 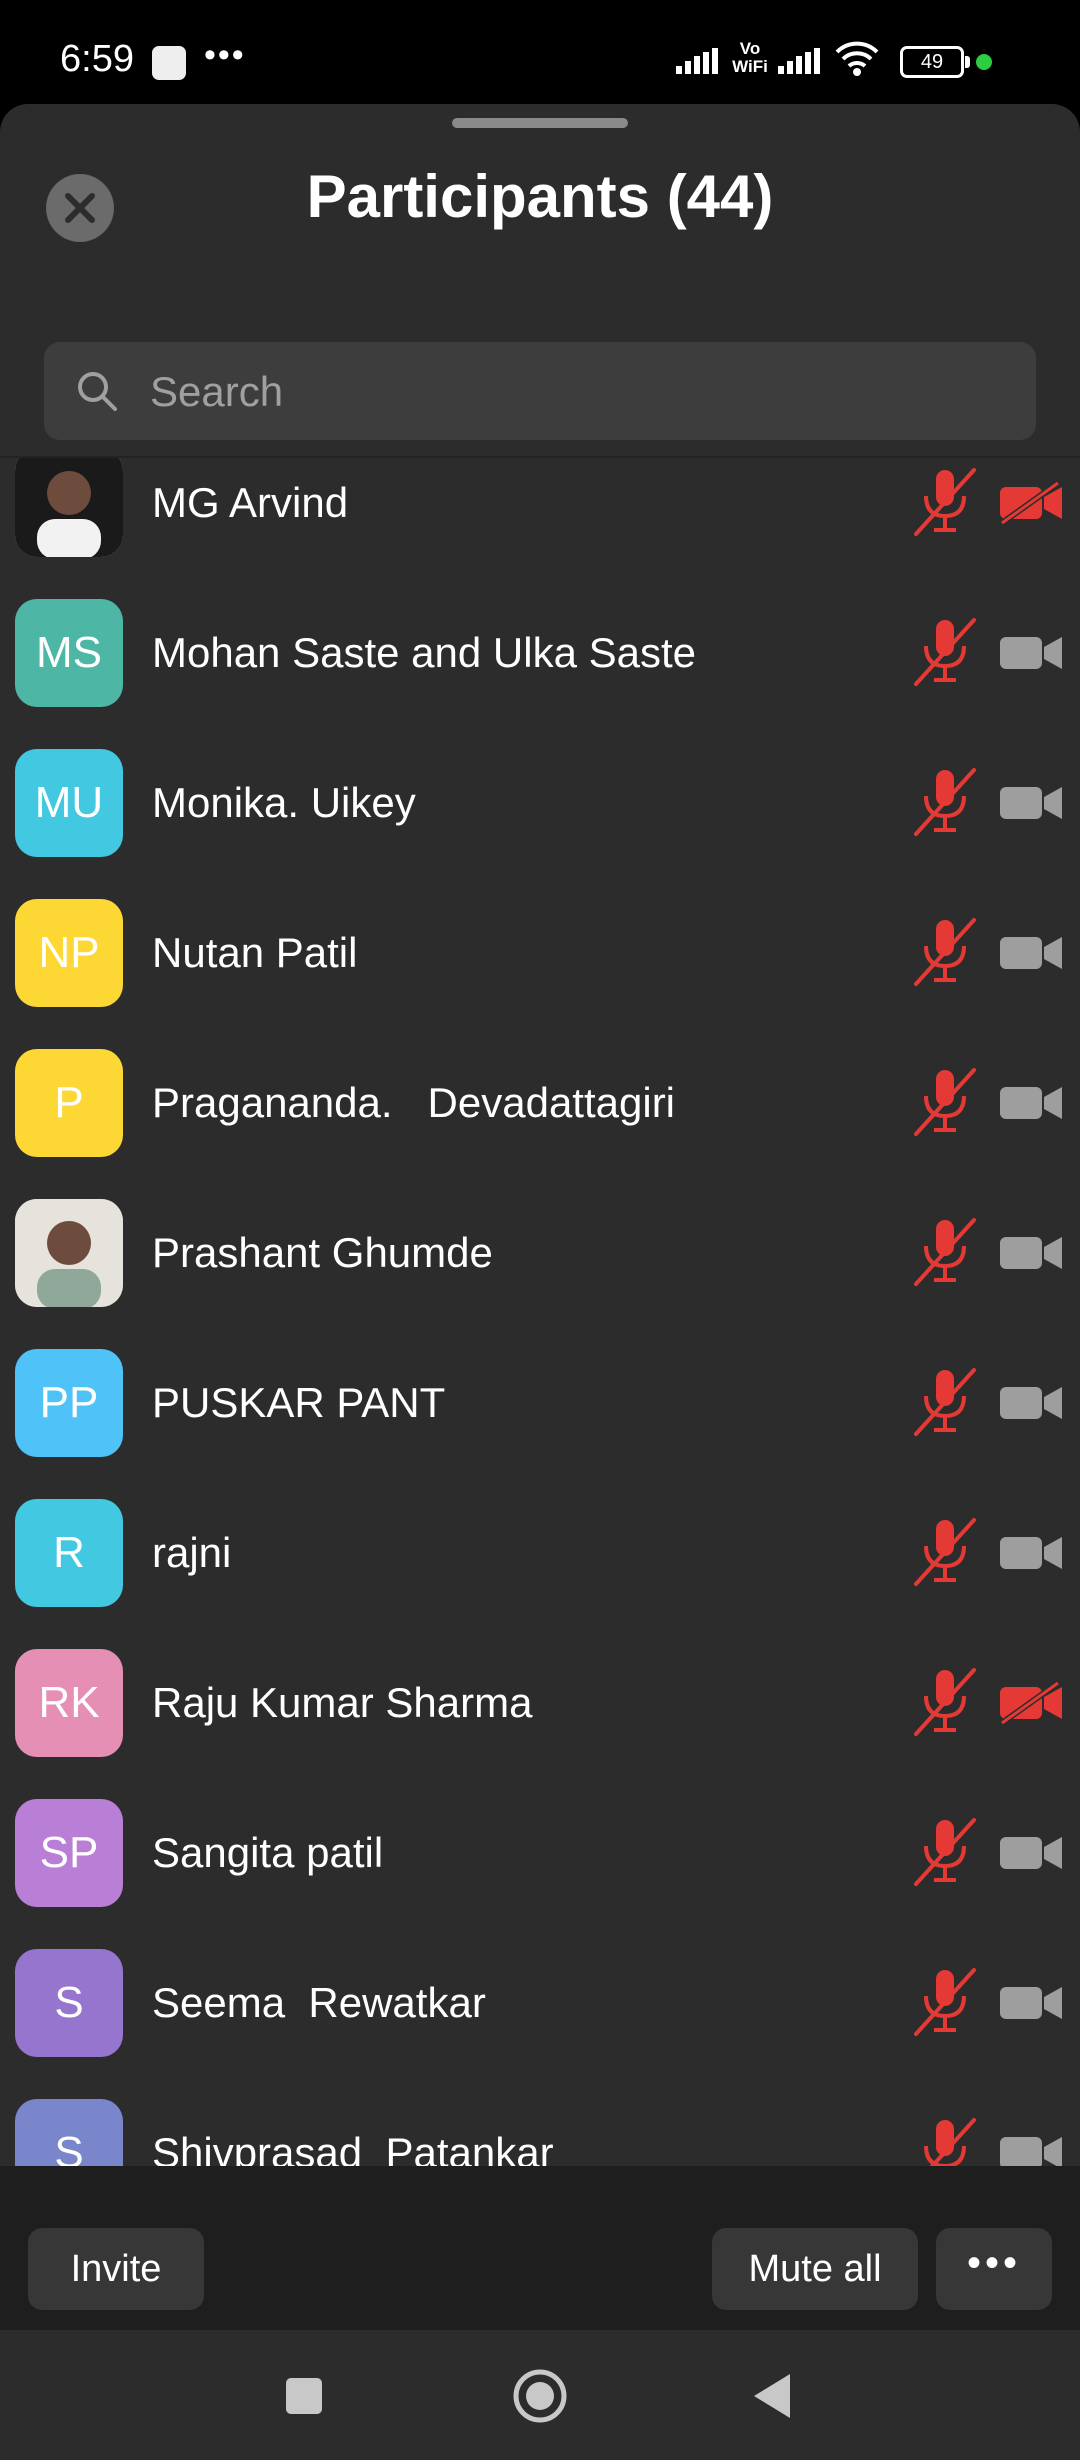 I want to click on participant-name: Sangita patil, so click(x=268, y=1852).